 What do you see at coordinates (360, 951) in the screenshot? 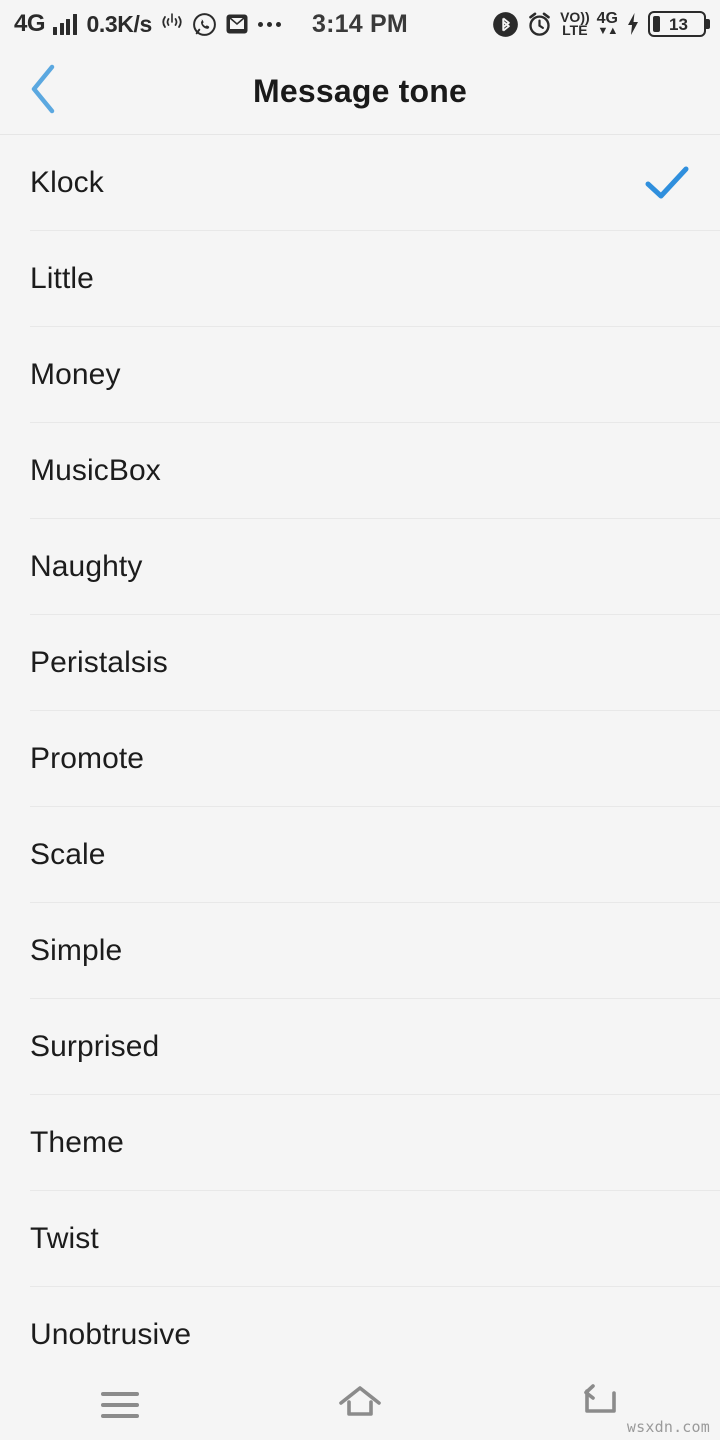
I see `tone-list-item: Simple` at bounding box center [360, 951].